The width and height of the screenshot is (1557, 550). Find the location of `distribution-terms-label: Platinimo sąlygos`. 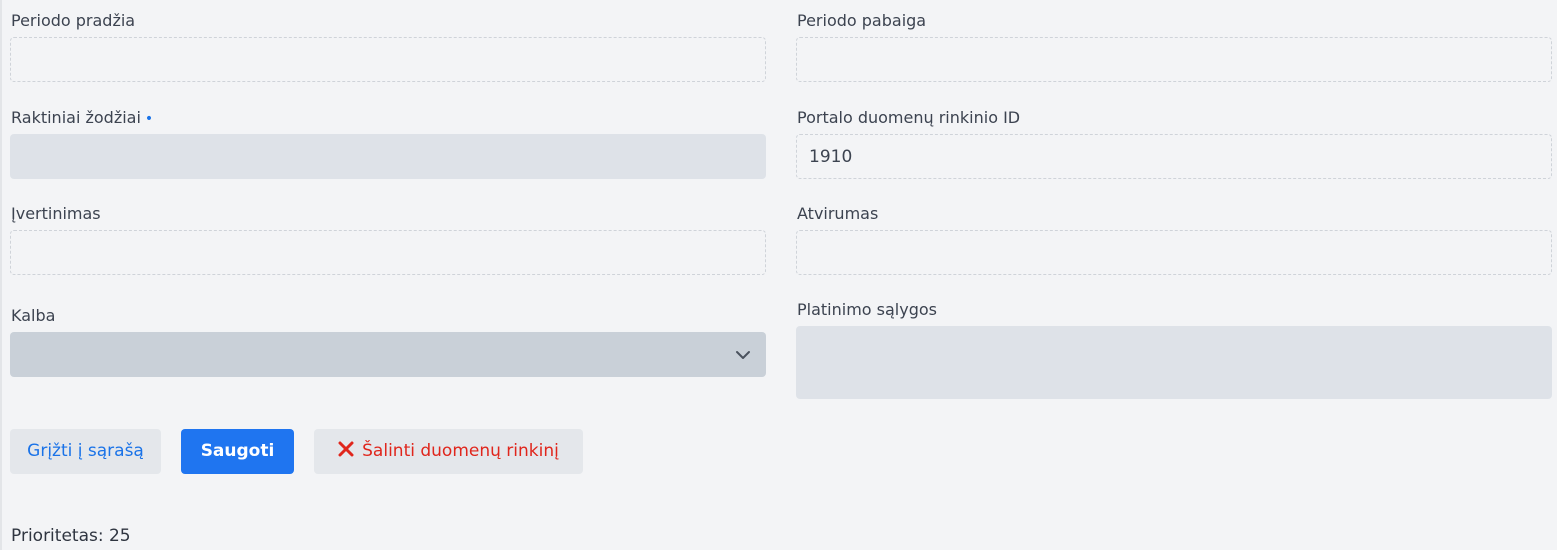

distribution-terms-label: Platinimo sąlygos is located at coordinates (867, 309).